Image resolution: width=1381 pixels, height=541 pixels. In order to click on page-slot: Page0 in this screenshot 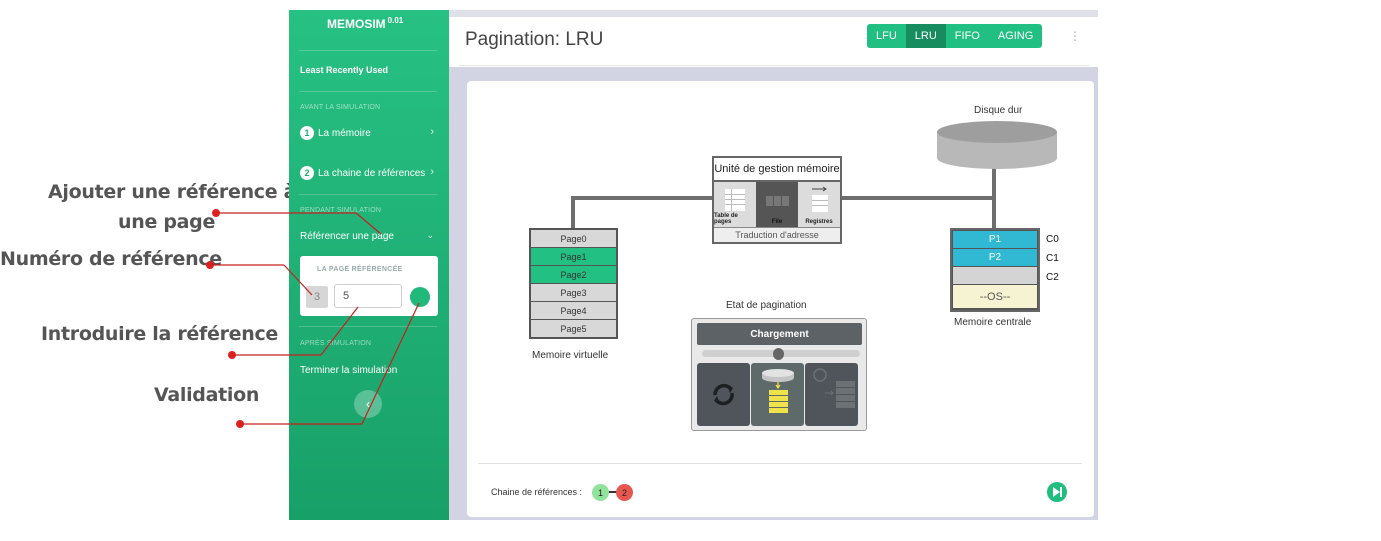, I will do `click(573, 238)`.